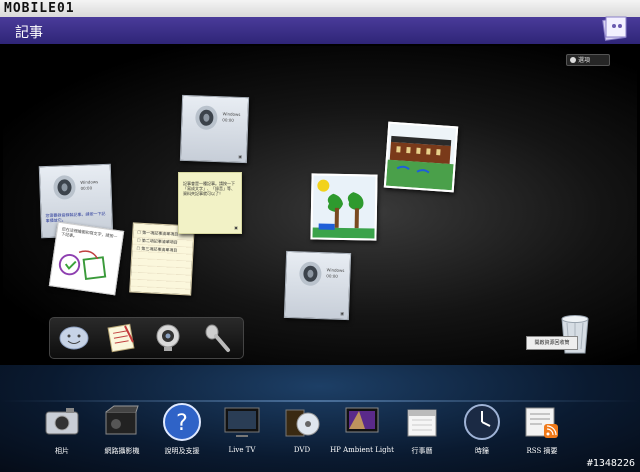 This screenshot has height=472, width=640. What do you see at coordinates (302, 423) in the screenshot?
I see `dvd-icon` at bounding box center [302, 423].